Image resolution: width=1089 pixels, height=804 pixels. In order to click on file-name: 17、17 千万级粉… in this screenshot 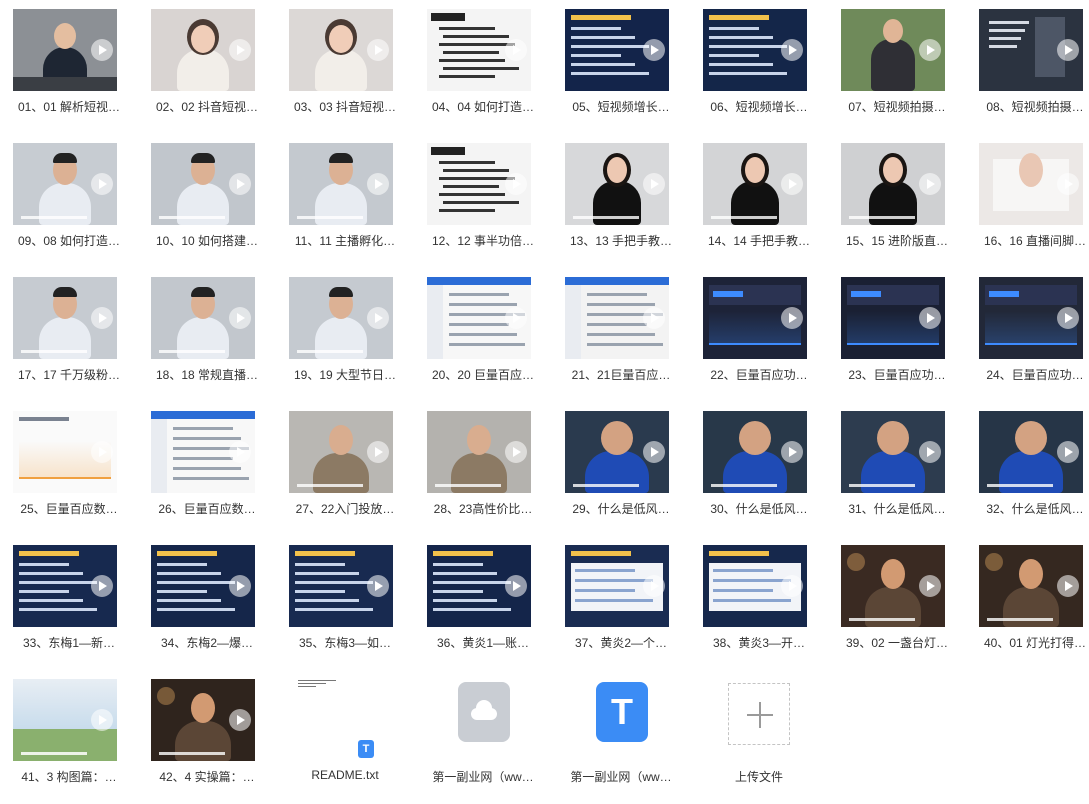, I will do `click(69, 375)`.